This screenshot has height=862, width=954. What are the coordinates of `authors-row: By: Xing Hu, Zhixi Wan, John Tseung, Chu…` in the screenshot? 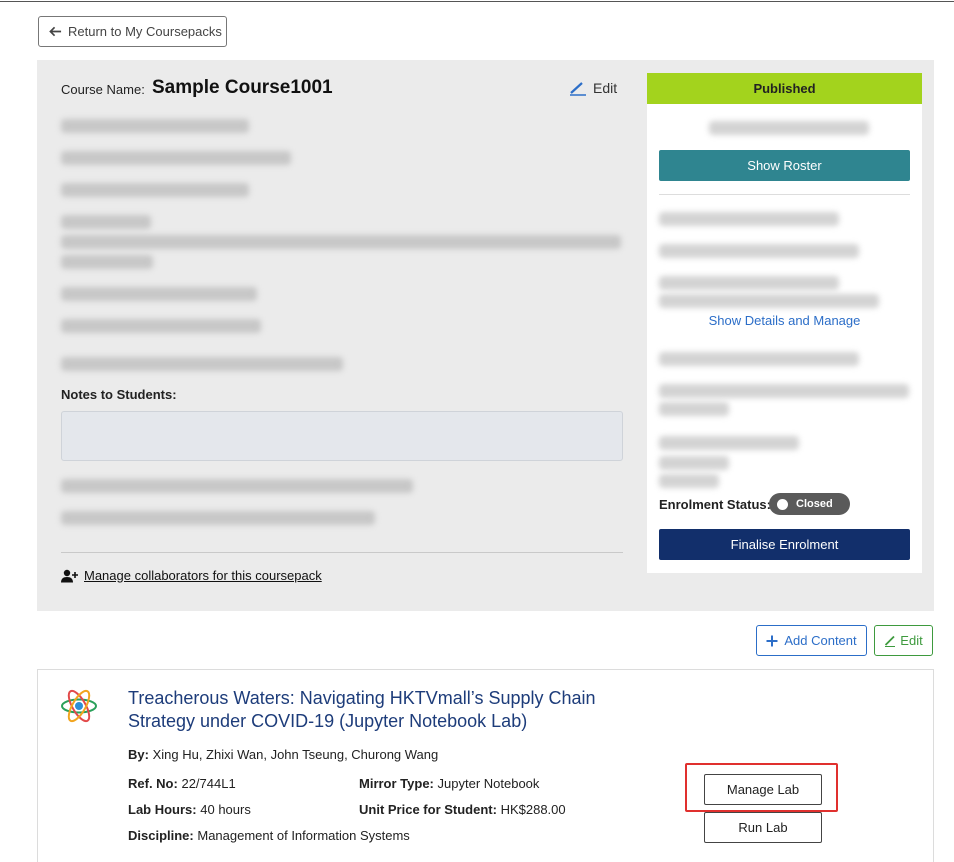 It's located at (283, 754).